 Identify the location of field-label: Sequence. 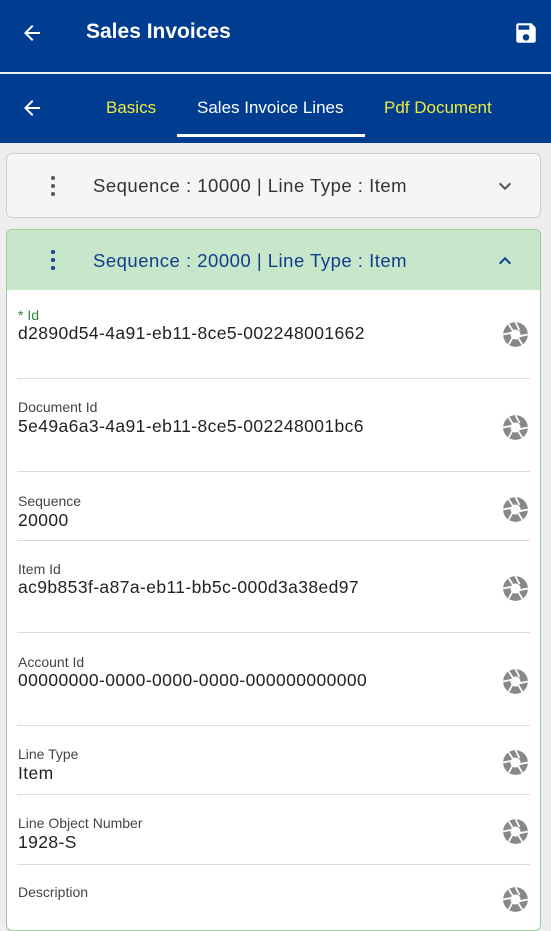
(50, 501).